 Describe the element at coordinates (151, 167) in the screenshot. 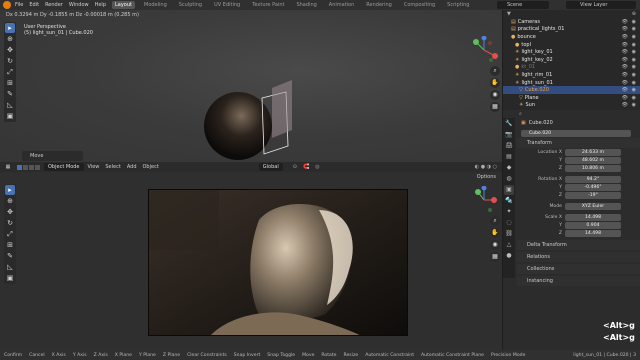

I see `menu-object: Object` at that location.